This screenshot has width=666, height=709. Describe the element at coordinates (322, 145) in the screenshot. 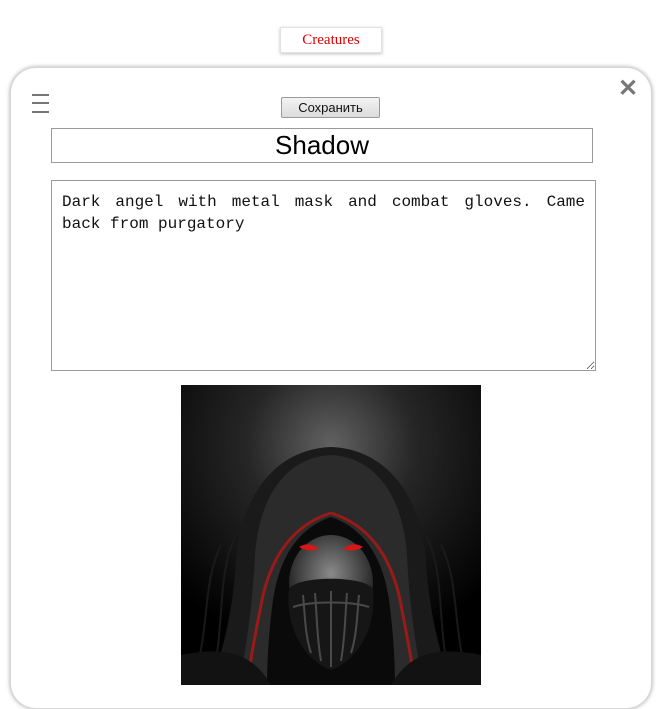

I see `creature-name-input` at that location.